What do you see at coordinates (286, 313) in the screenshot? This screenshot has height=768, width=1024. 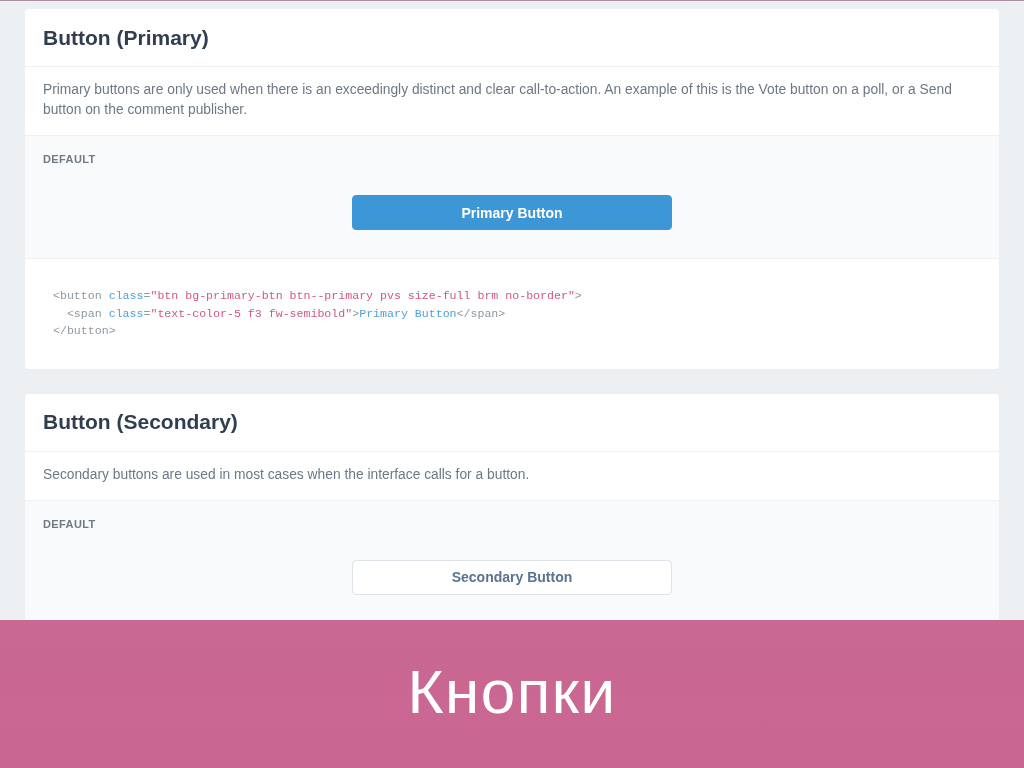 I see `code-line: <span class="text-color-5 f3 fw-semibold">Primary Button</span>` at bounding box center [286, 313].